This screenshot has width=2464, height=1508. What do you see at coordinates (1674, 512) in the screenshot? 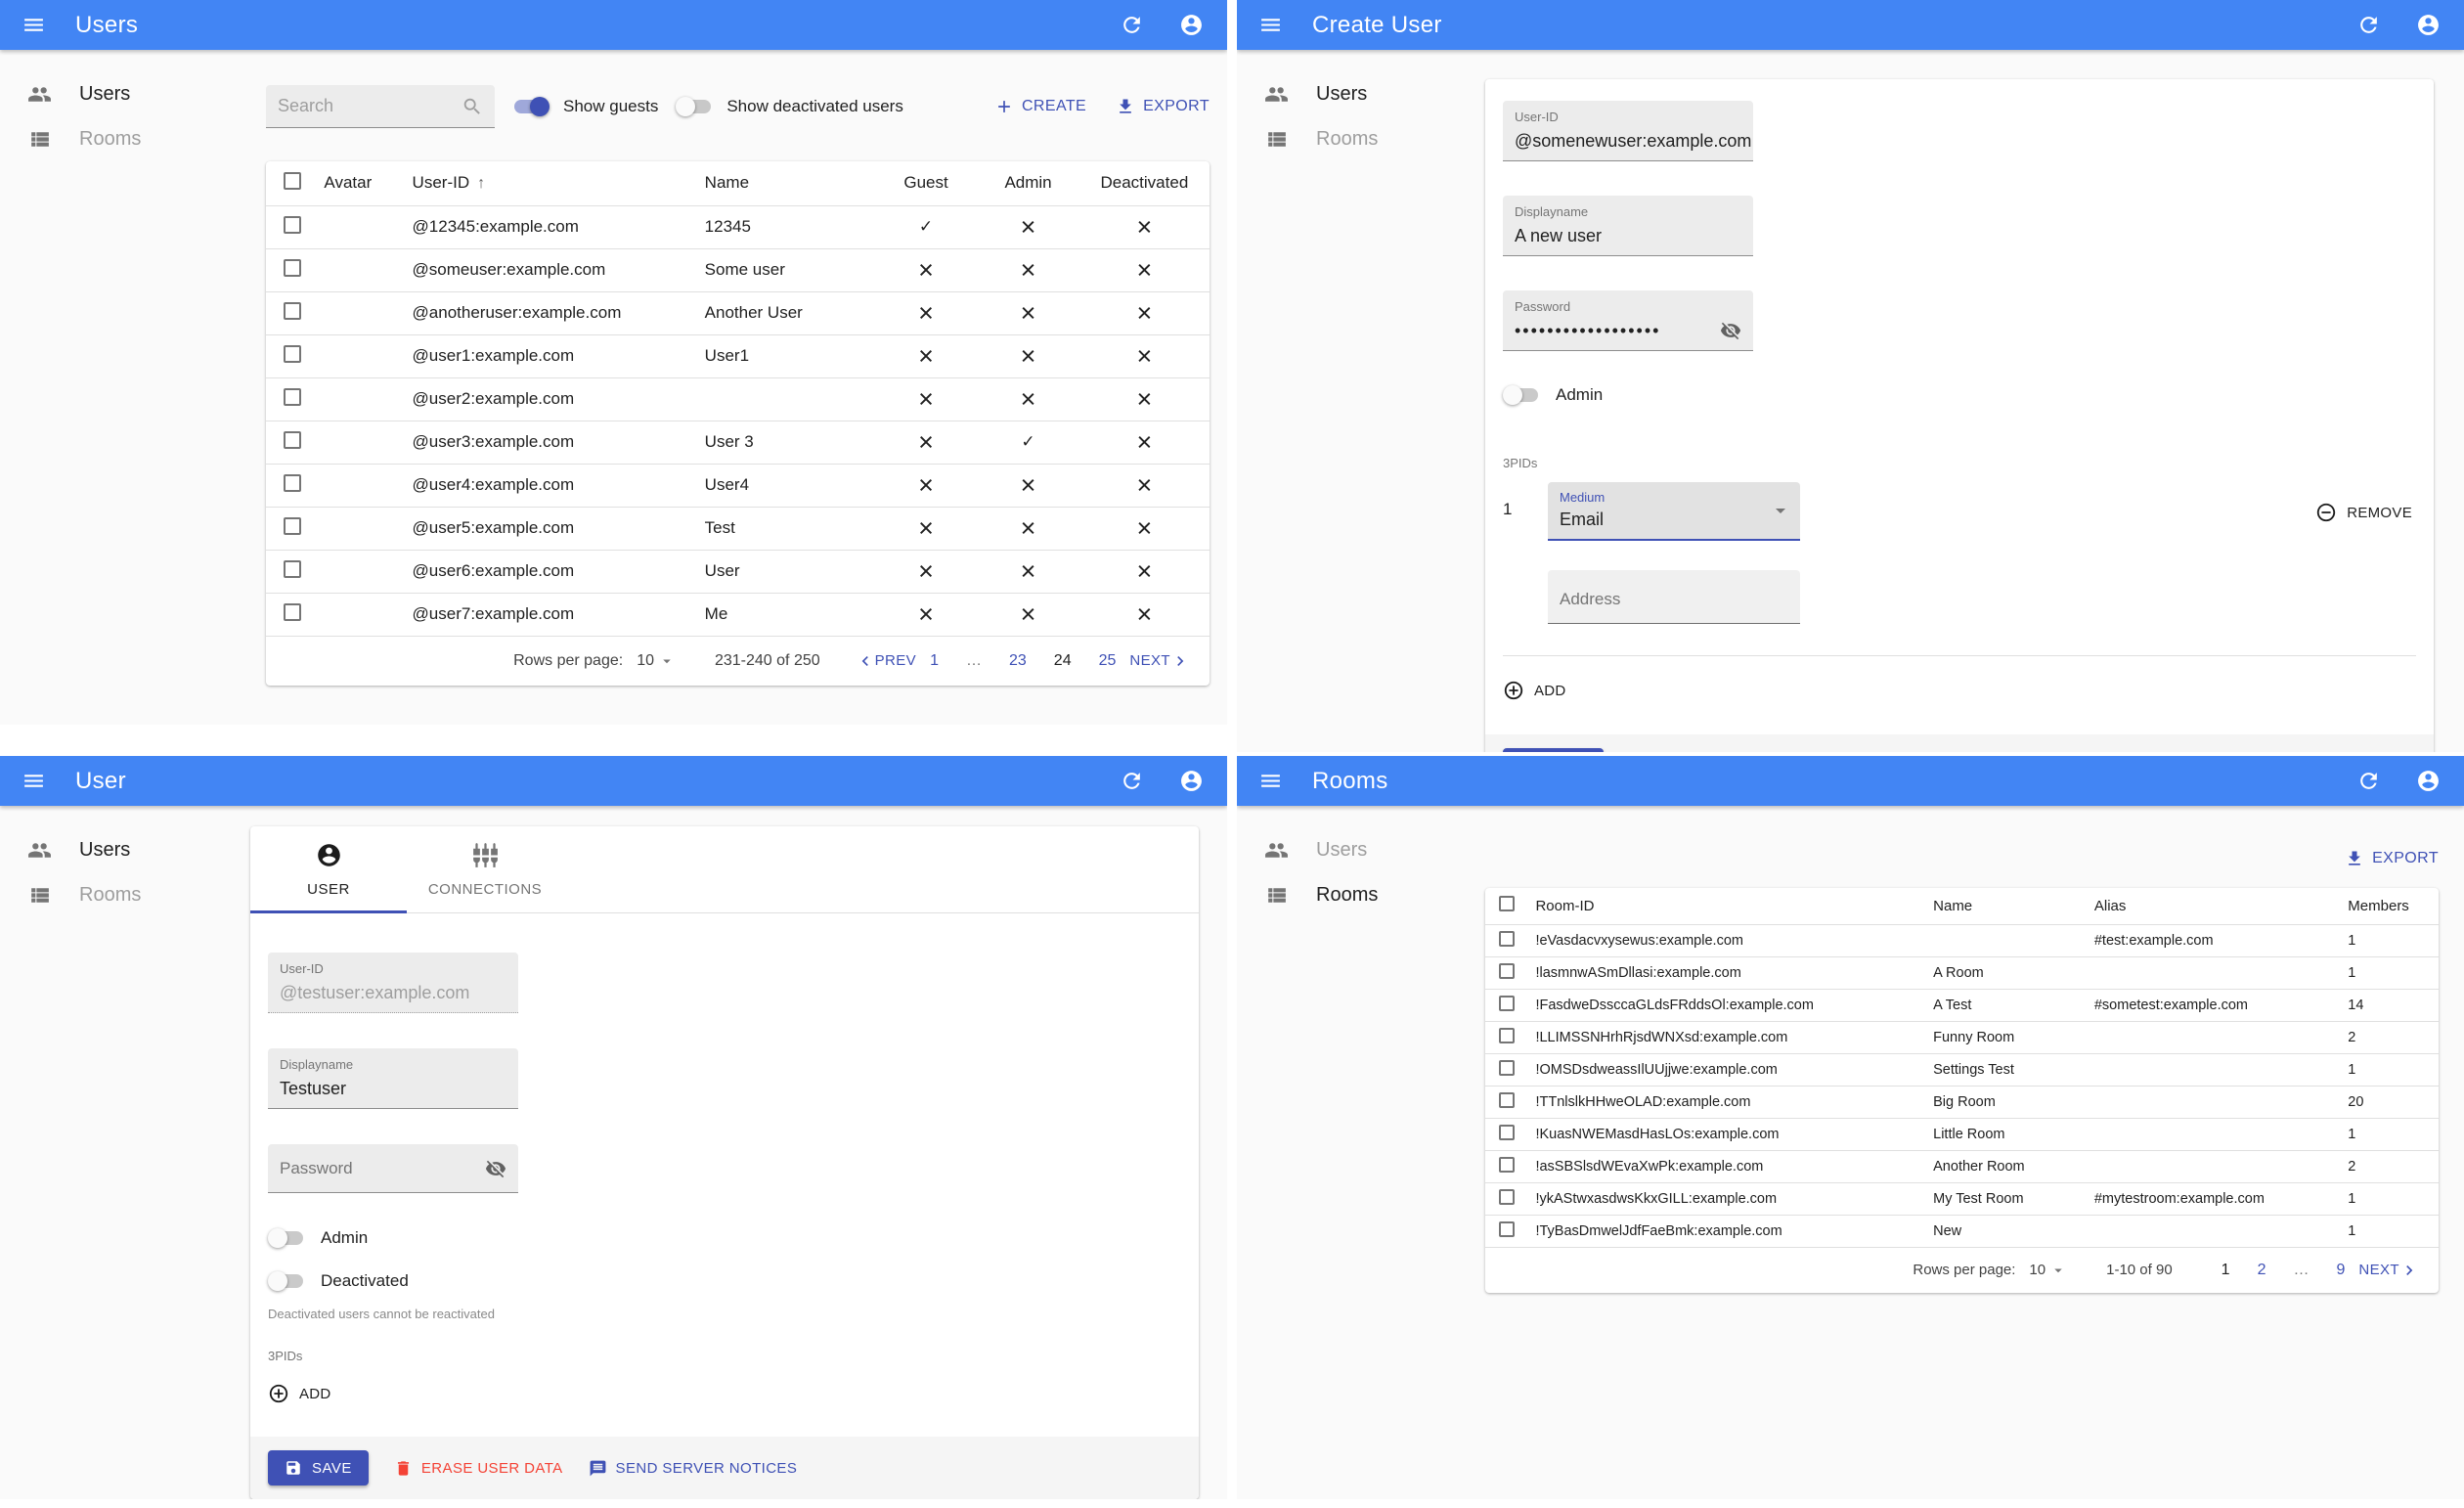
I see `medium-select: Medium Email` at bounding box center [1674, 512].